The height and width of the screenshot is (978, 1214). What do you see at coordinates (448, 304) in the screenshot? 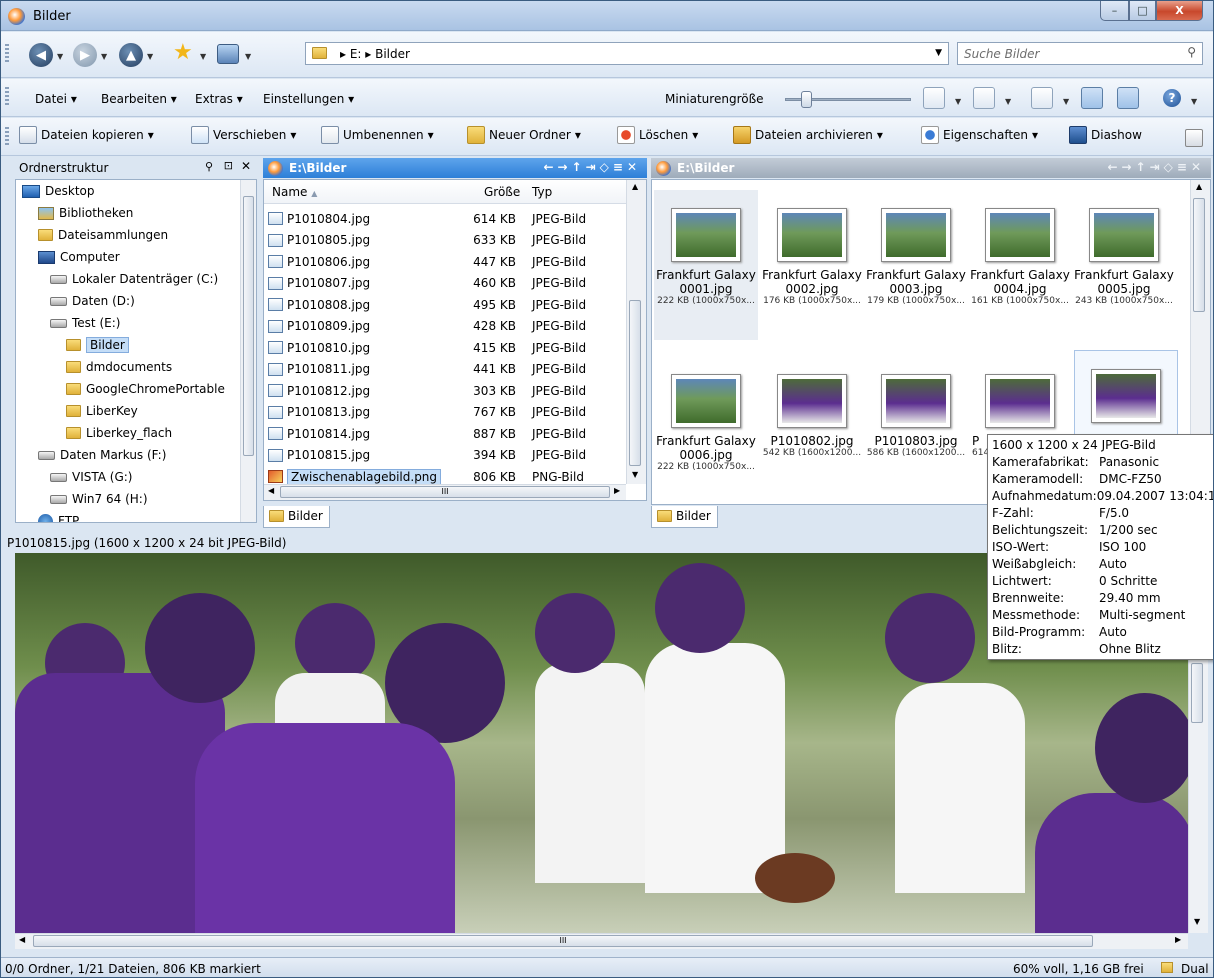
I see `file-row: P1010808.jpg 495 KB JPEG-Bild` at bounding box center [448, 304].